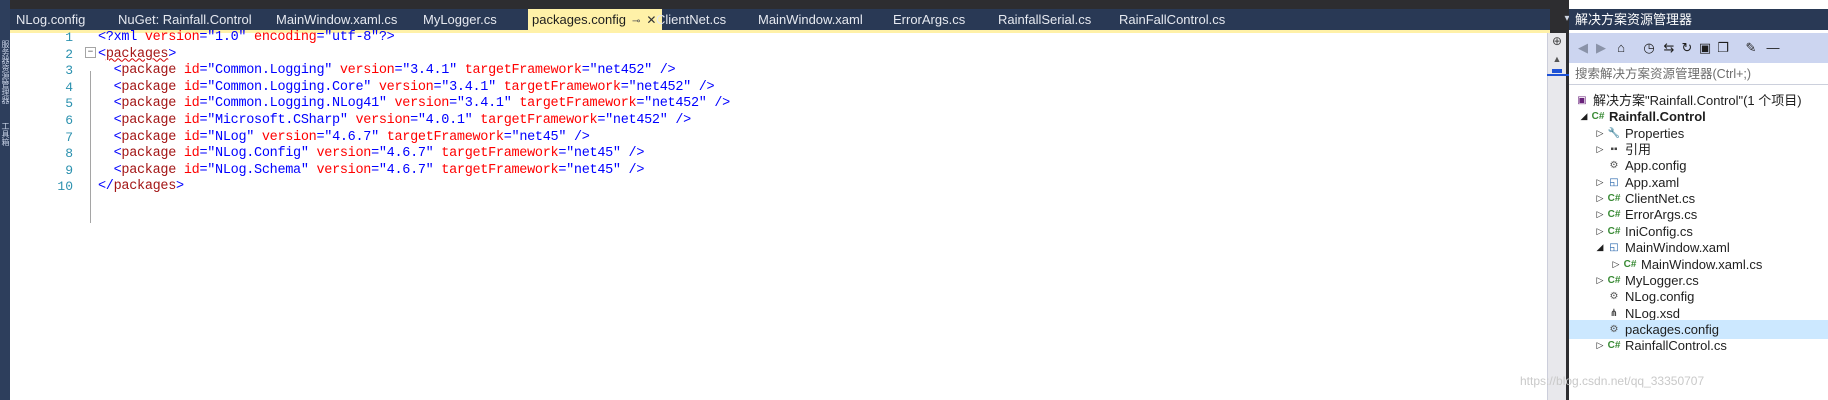  What do you see at coordinates (180, 187) in the screenshot?
I see `code-token: >` at bounding box center [180, 187].